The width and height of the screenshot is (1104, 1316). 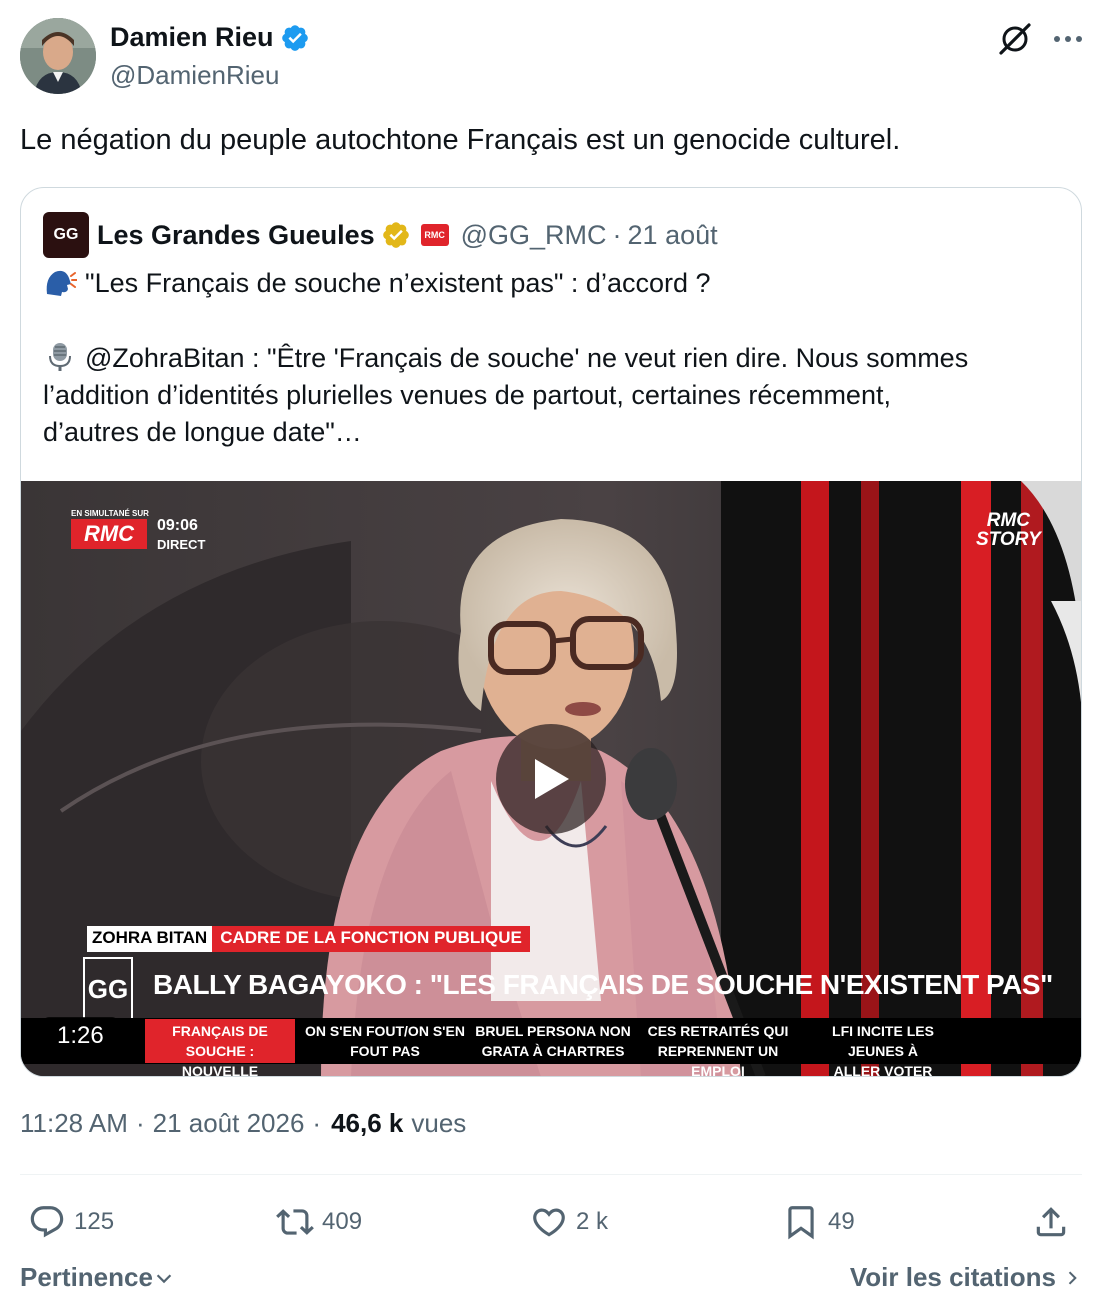 I want to click on ticker-item: LFI INCITE LES JEUNES À ALLER VOTER, so click(x=883, y=1050).